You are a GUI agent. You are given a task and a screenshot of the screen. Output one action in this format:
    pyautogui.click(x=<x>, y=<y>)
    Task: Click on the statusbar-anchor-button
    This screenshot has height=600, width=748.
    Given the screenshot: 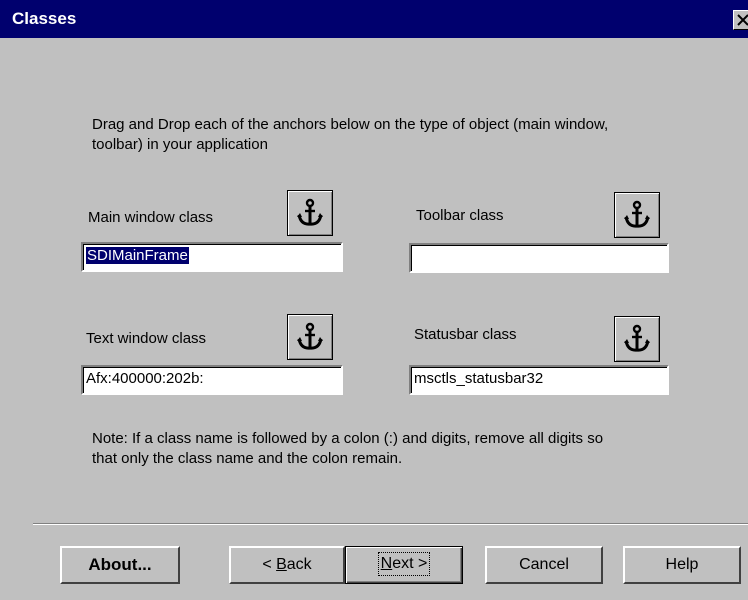 What is the action you would take?
    pyautogui.click(x=637, y=339)
    